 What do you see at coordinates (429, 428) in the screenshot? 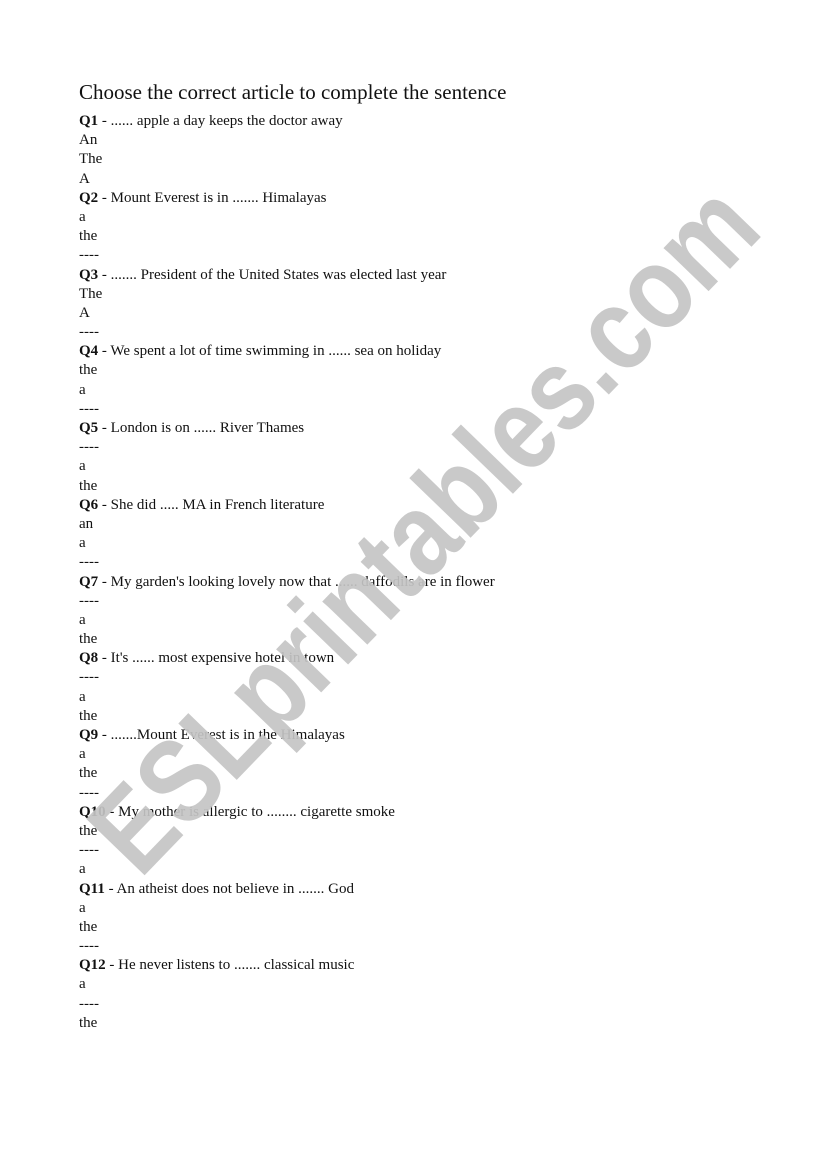
I see `question-prompt: Q5 - London is on ...... River Thames` at bounding box center [429, 428].